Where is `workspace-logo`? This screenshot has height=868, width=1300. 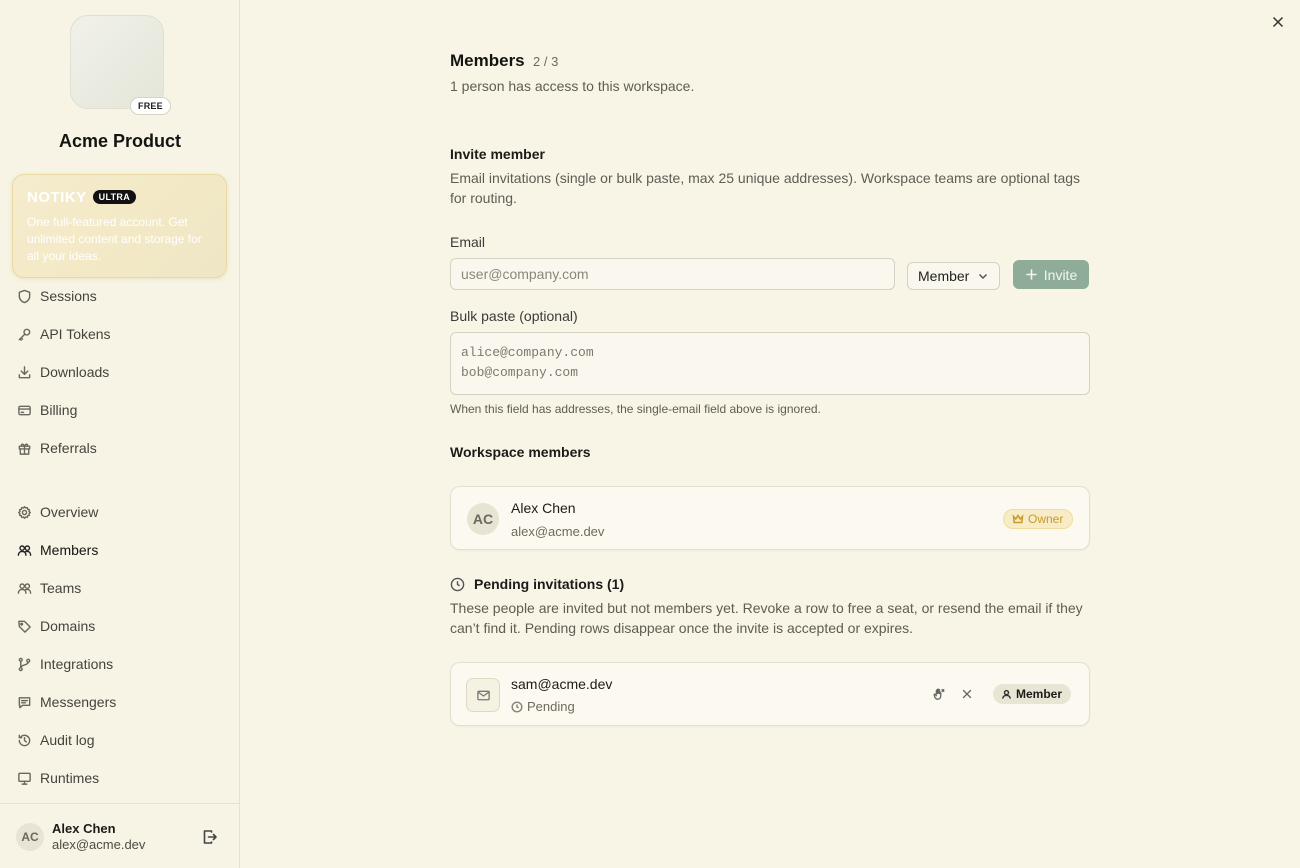 workspace-logo is located at coordinates (117, 62).